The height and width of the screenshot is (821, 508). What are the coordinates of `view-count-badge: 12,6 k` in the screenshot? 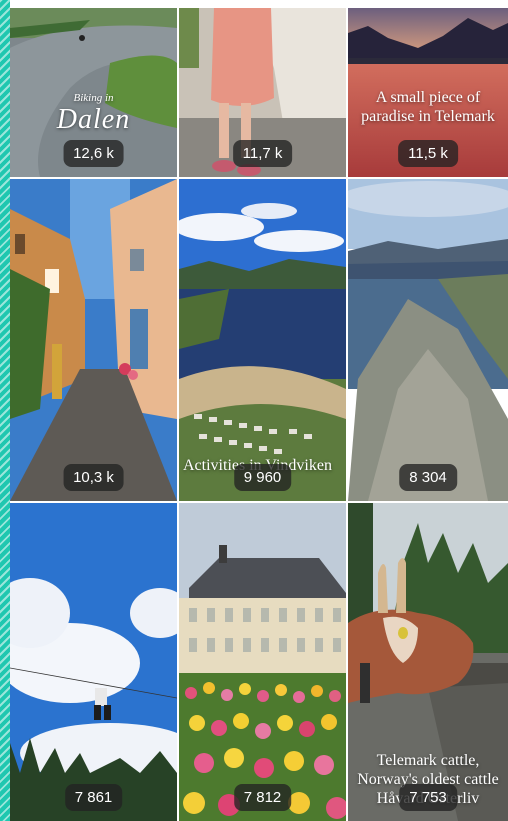 It's located at (93, 153).